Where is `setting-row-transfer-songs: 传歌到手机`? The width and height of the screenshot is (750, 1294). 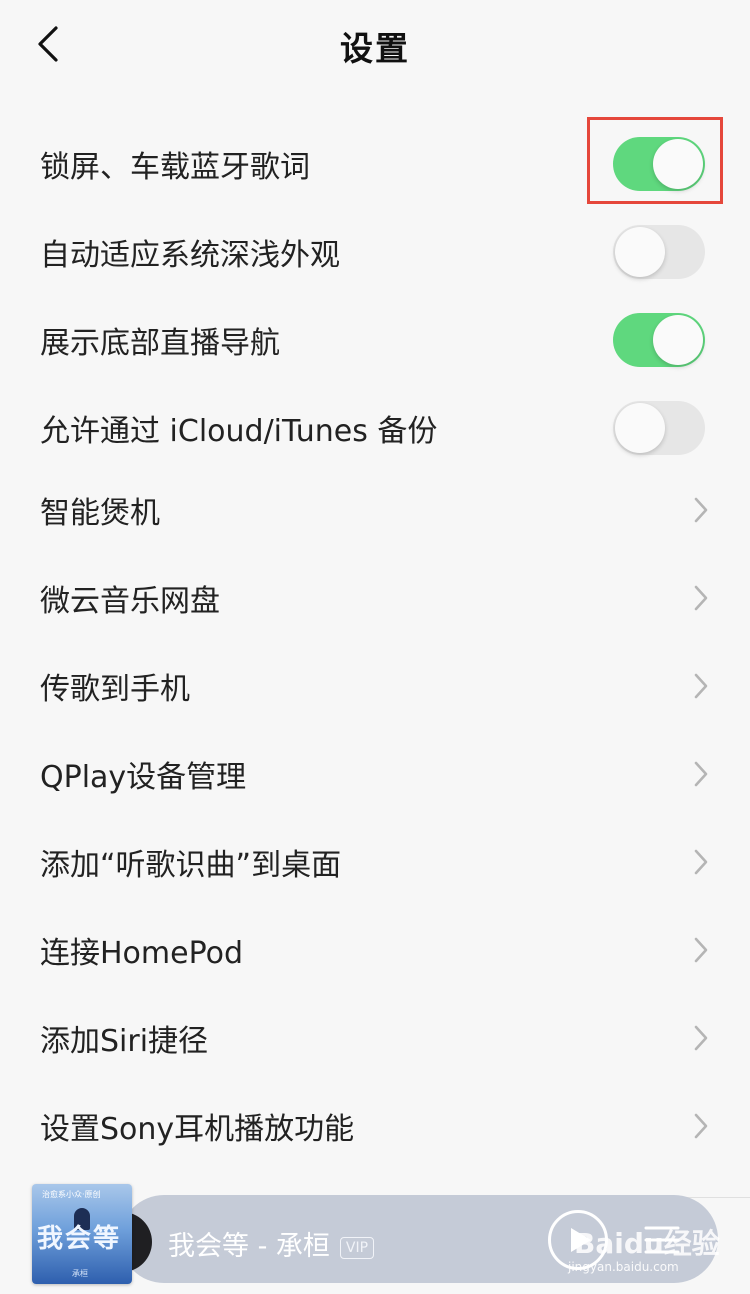
setting-row-transfer-songs: 传歌到手机 is located at coordinates (375, 686).